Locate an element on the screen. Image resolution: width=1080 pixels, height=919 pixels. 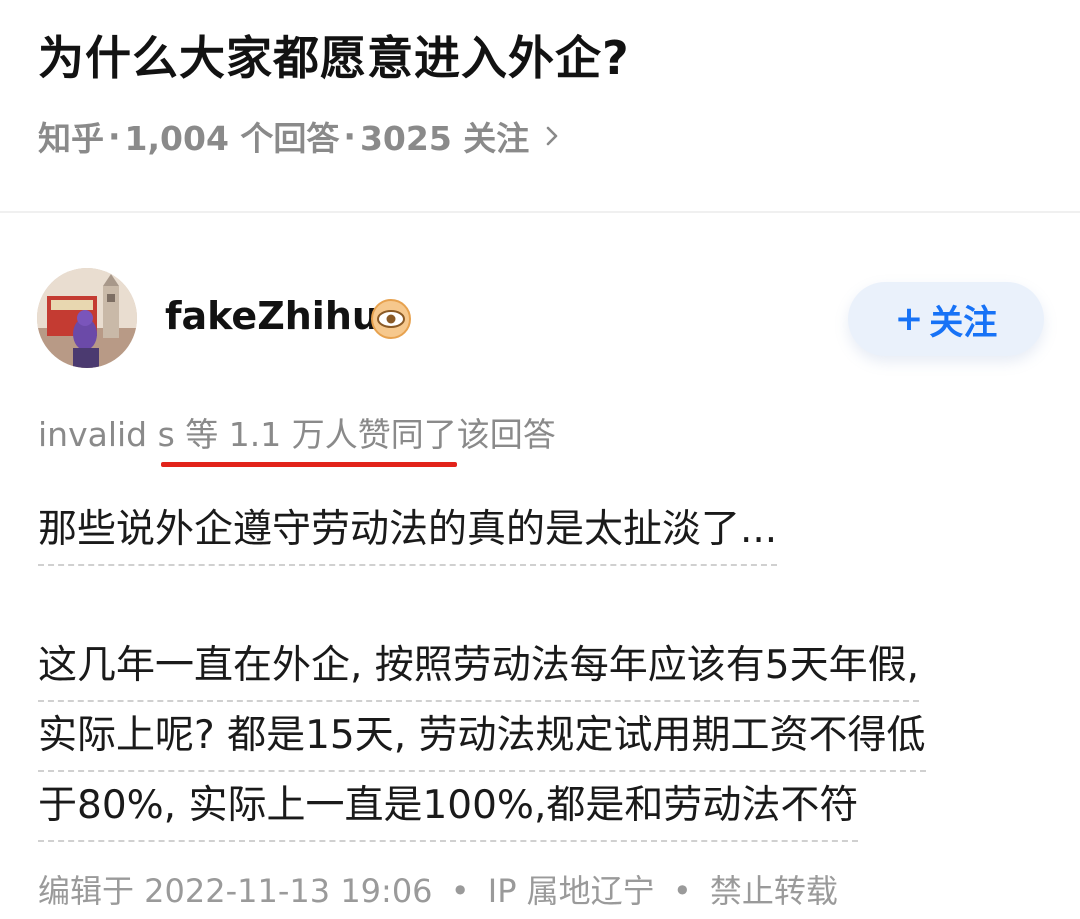
follower-count: 3025 关注 is located at coordinates (444, 138).